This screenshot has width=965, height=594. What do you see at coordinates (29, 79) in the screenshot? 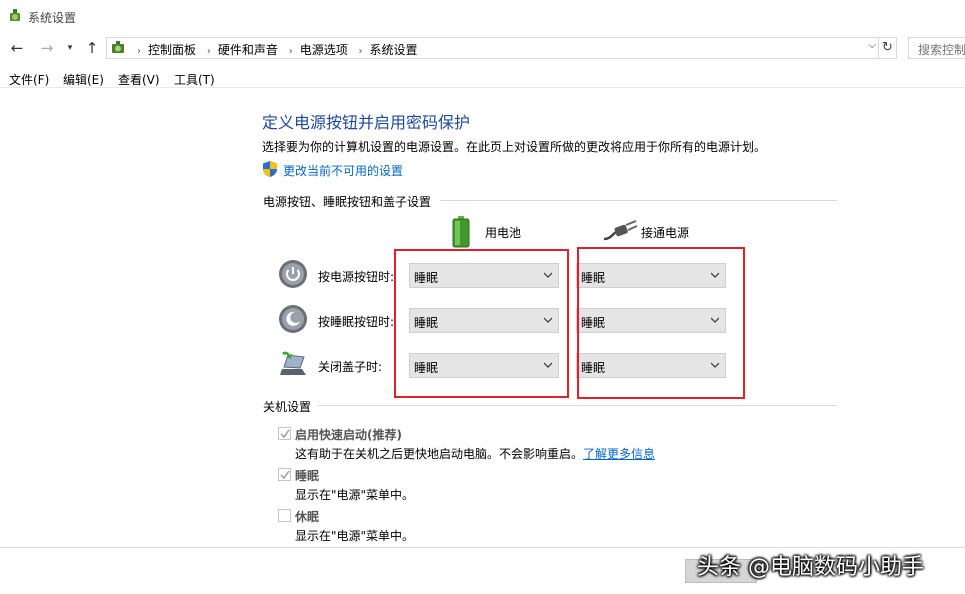
I see `menu-file: 文件(F)` at bounding box center [29, 79].